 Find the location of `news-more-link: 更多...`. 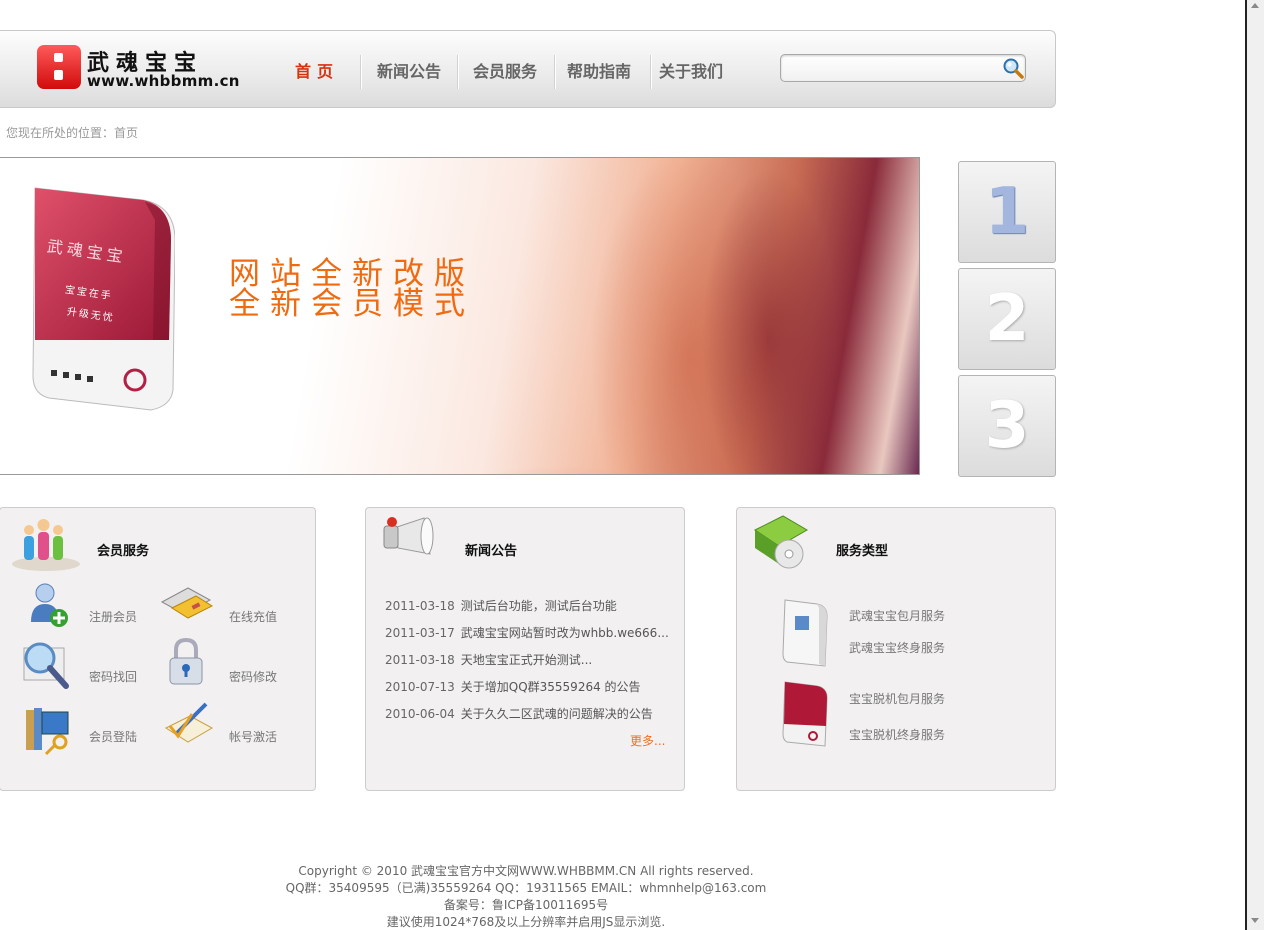

news-more-link: 更多... is located at coordinates (647, 740).